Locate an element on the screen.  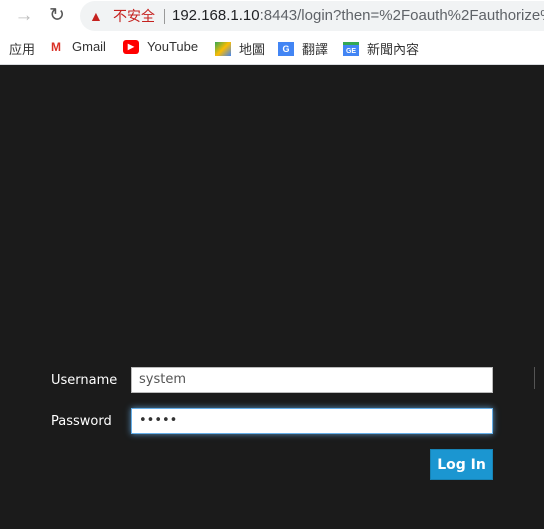
bookmark-label: 新聞內容 is located at coordinates (393, 49).